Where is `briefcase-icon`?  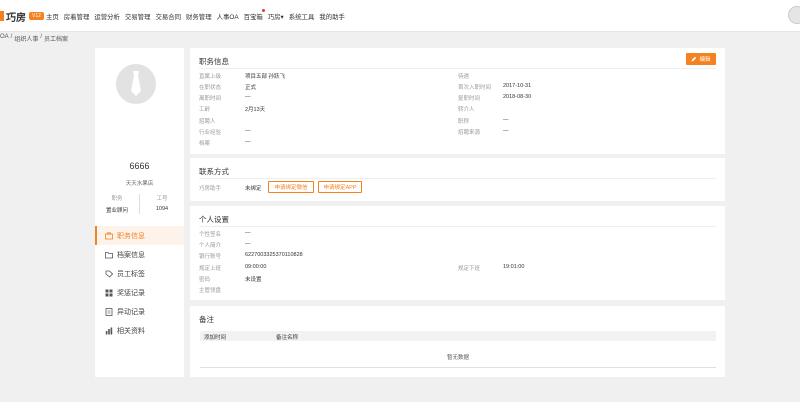 briefcase-icon is located at coordinates (109, 235).